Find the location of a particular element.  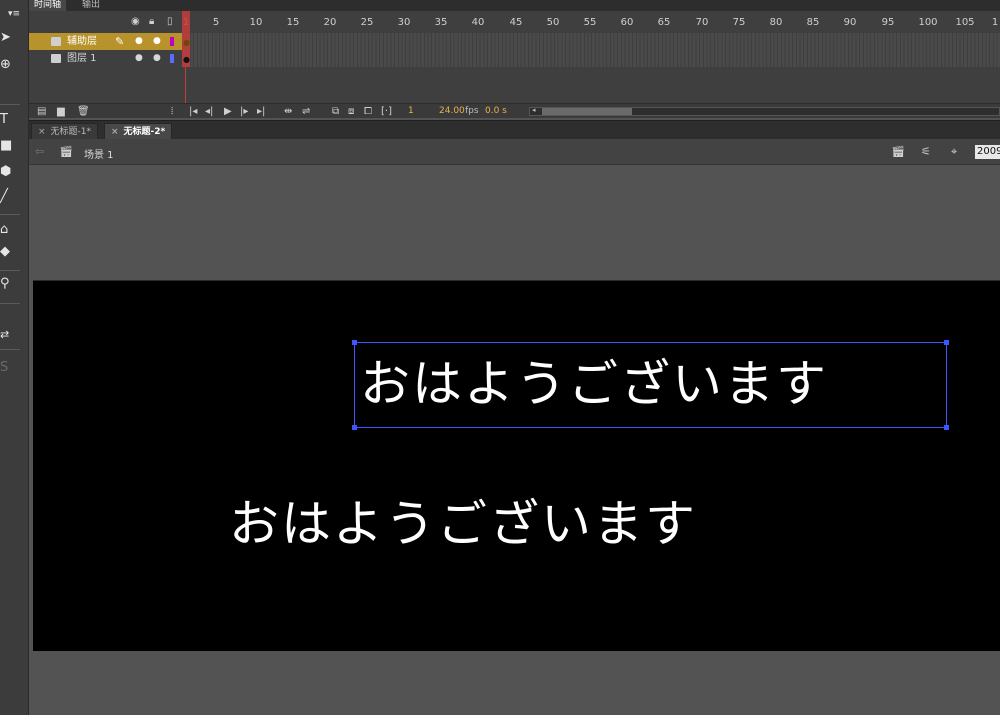

eraser-tool-icon: ◆ is located at coordinates (7, 252).